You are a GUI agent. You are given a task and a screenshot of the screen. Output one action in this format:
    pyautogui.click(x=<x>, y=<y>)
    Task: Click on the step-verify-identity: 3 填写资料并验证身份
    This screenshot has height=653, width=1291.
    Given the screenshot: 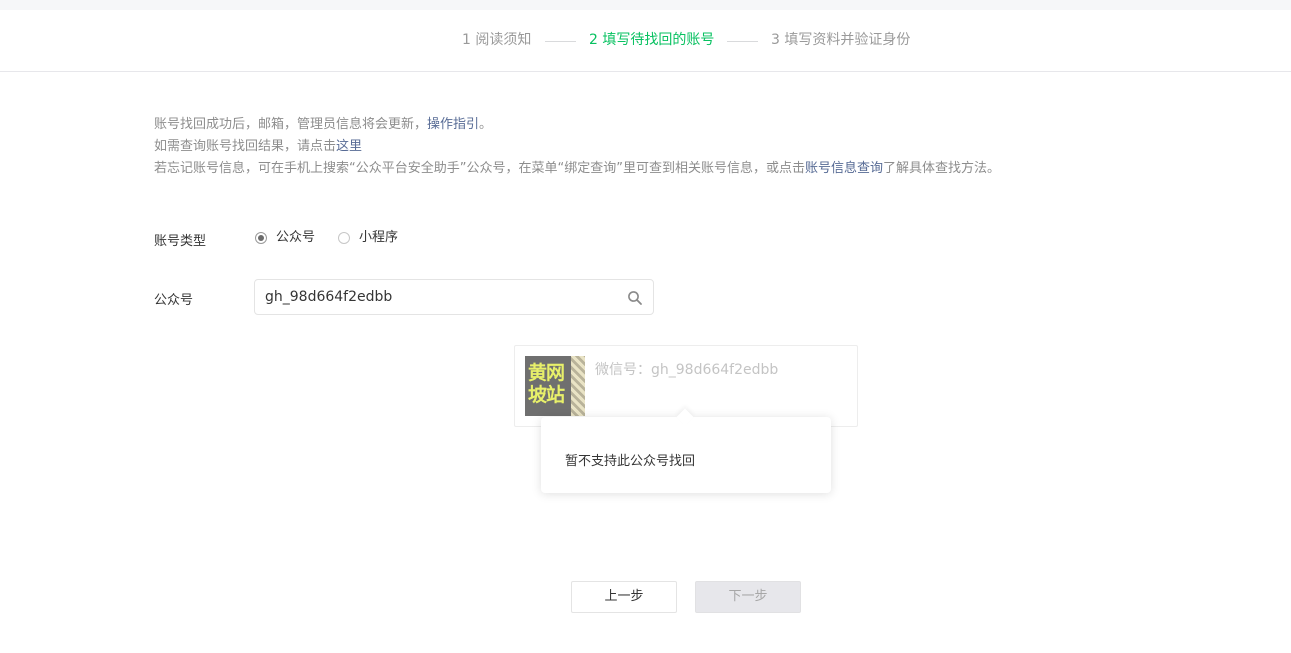 What is the action you would take?
    pyautogui.click(x=841, y=40)
    